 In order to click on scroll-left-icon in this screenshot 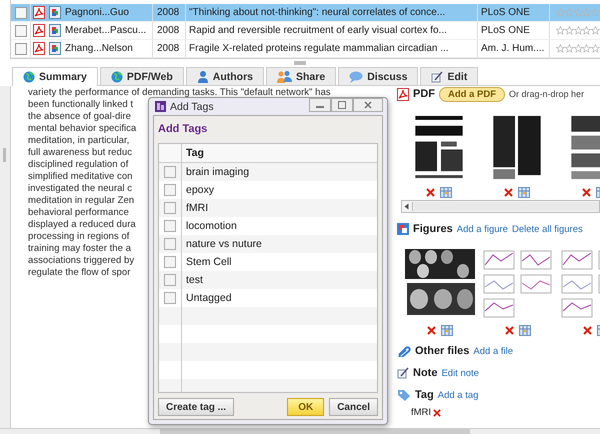, I will do `click(407, 206)`.